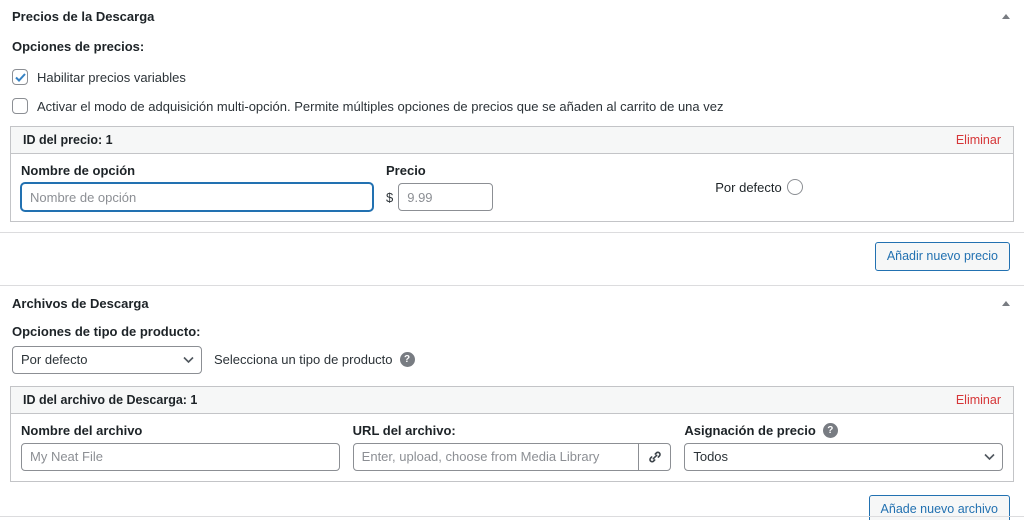  Describe the element at coordinates (390, 197) in the screenshot. I see `currency-symbol: $` at that location.